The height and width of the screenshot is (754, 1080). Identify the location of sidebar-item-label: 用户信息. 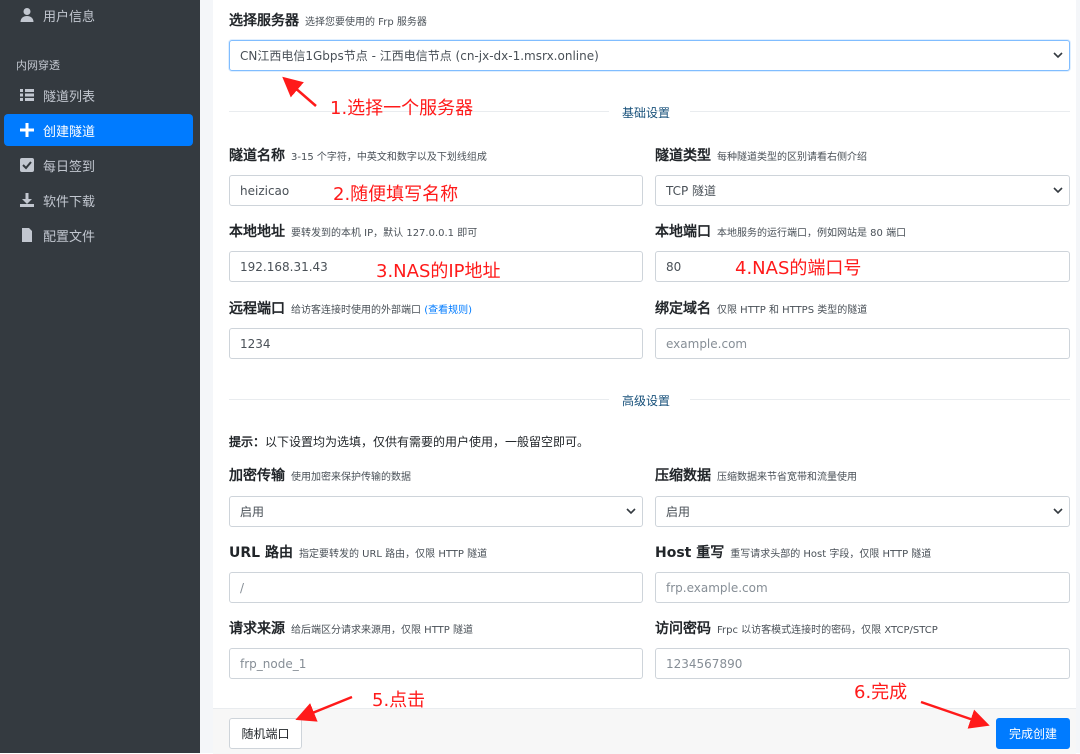
(69, 17).